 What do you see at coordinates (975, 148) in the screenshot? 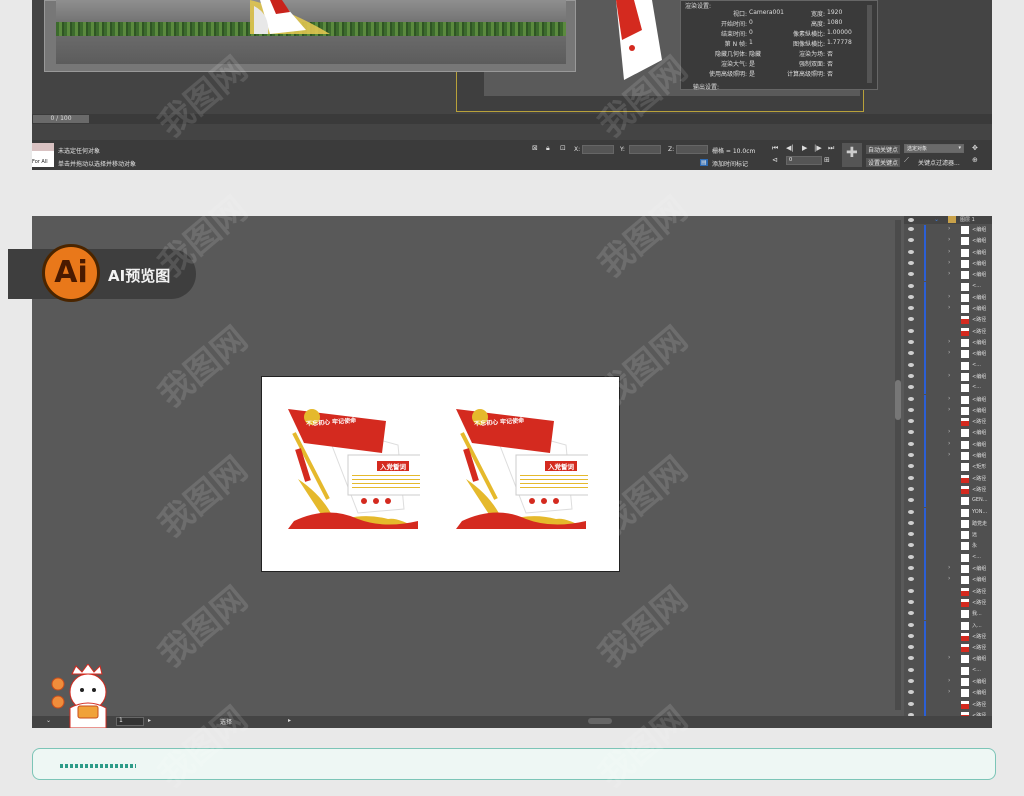
I see `orbit-icon: ✥` at bounding box center [975, 148].